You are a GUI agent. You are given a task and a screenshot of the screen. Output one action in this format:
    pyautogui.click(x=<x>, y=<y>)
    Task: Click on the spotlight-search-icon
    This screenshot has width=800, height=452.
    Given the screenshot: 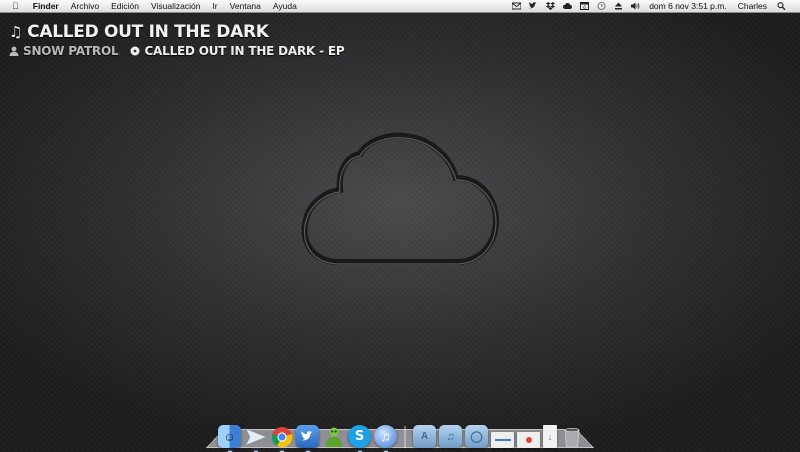 What is the action you would take?
    pyautogui.click(x=781, y=6)
    